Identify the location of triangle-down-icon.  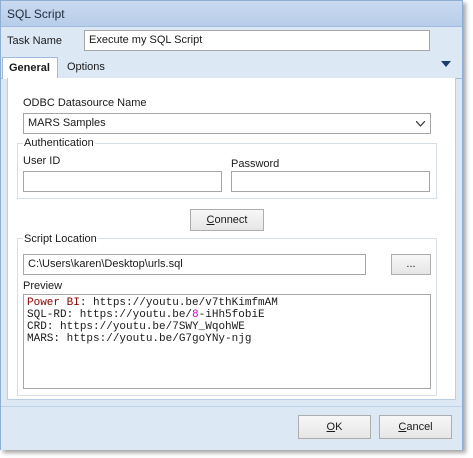
(446, 65).